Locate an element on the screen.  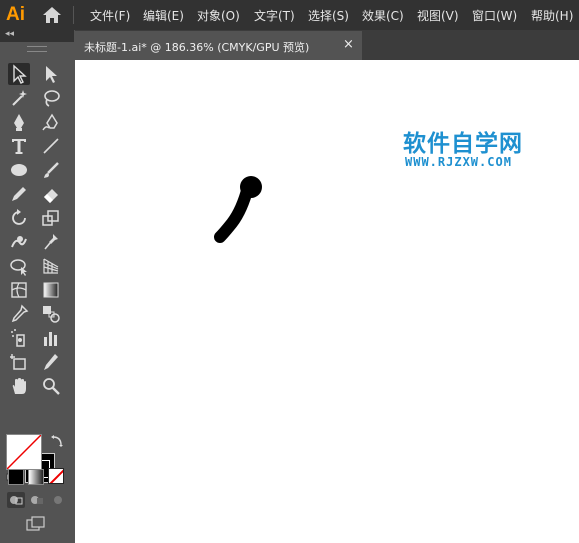
rotate-tool-icon is located at coordinates (19, 218).